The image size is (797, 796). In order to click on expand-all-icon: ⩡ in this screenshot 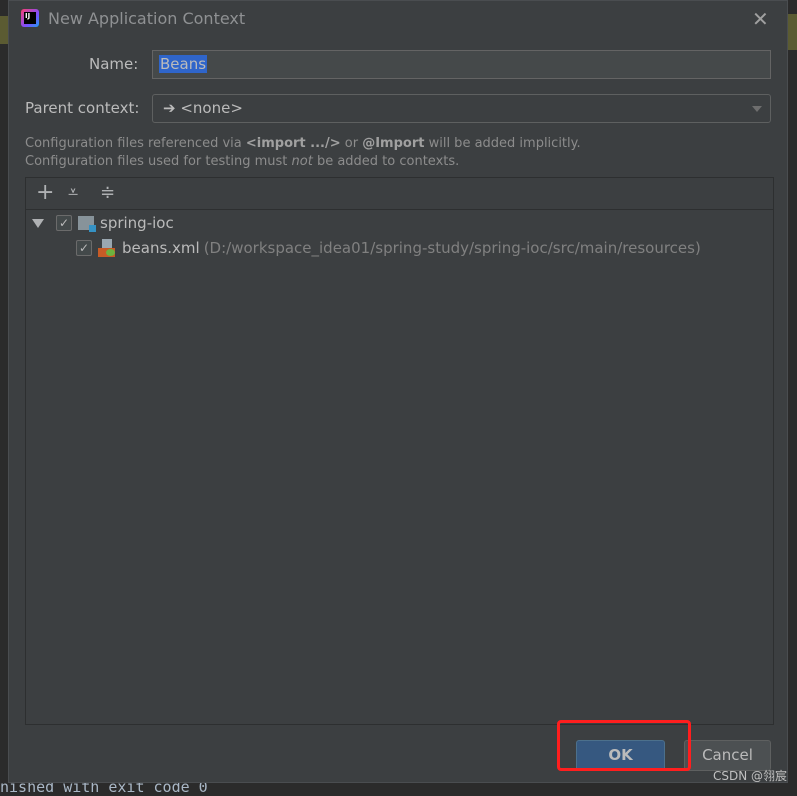, I will do `click(73, 192)`.